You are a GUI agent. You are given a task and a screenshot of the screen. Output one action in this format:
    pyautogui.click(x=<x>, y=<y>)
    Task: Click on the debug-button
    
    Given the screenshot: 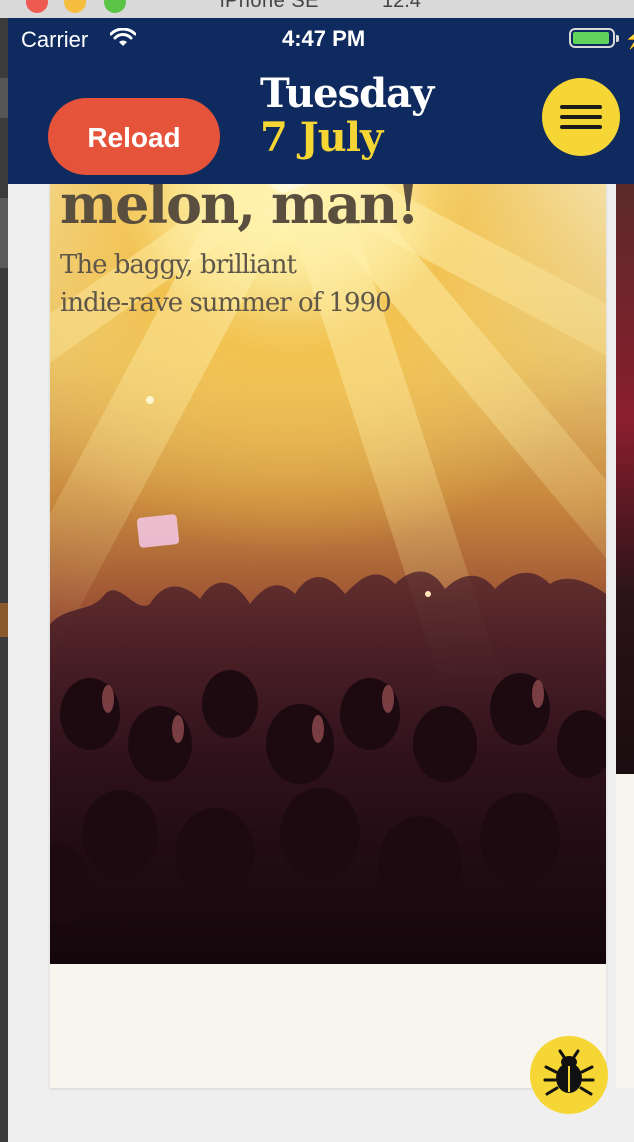 What is the action you would take?
    pyautogui.click(x=569, y=1075)
    